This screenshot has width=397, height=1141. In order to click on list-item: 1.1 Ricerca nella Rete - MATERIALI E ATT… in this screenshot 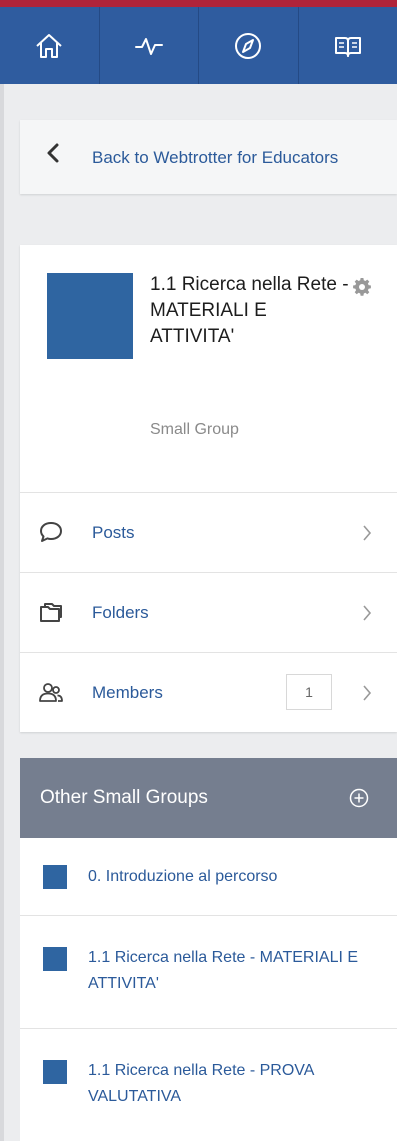, I will do `click(208, 972)`.